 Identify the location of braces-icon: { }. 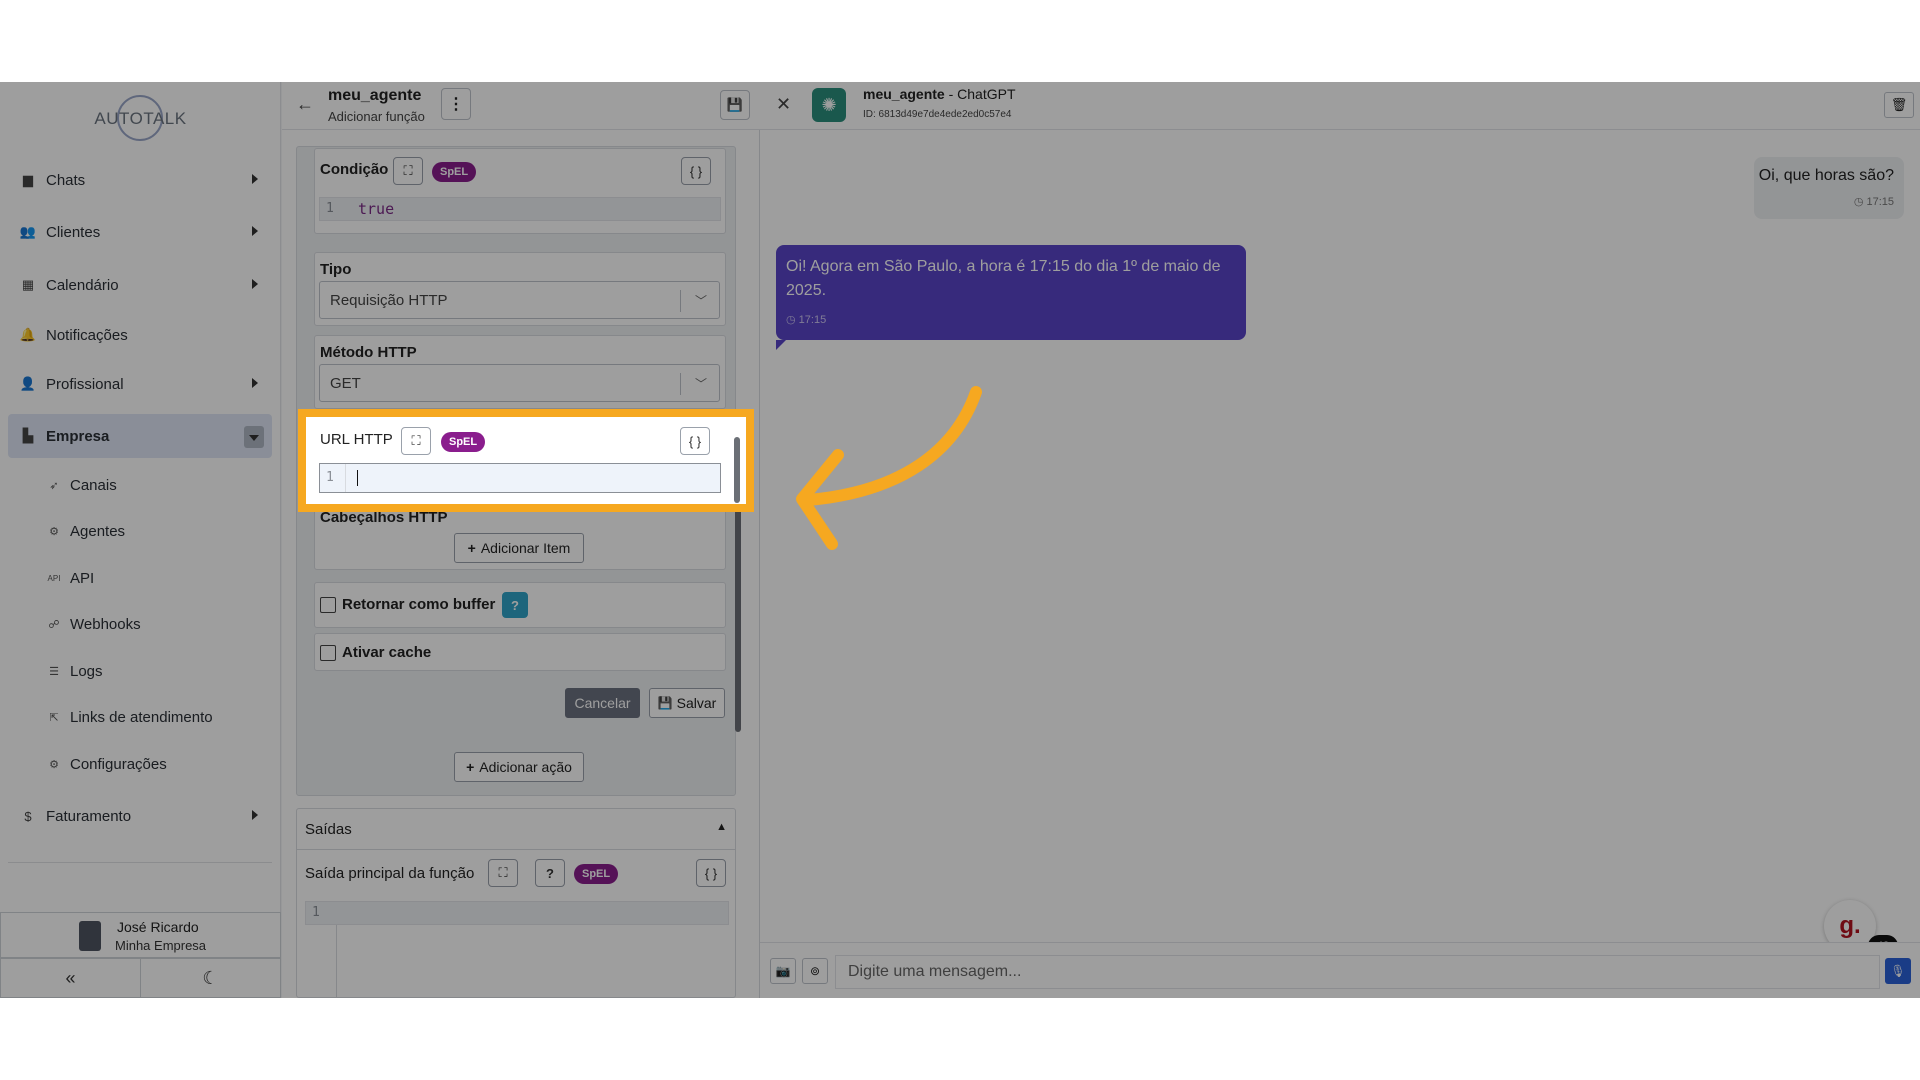
(695, 441).